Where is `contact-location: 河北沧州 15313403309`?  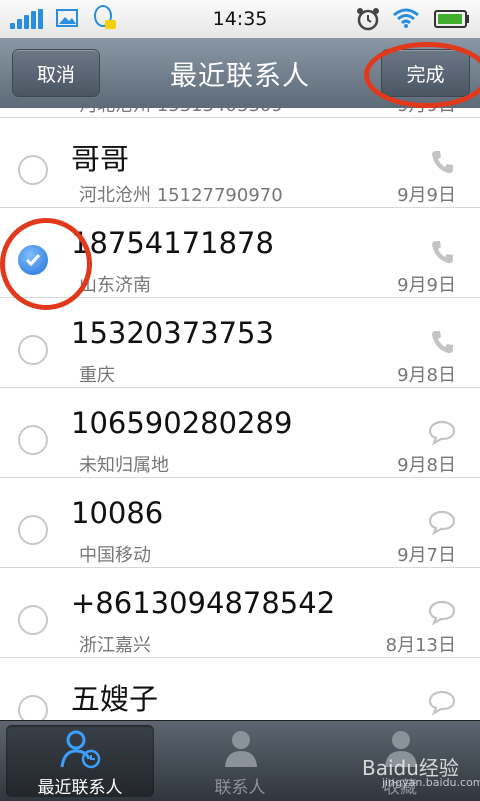
contact-location: 河北沧州 15313403309 is located at coordinates (181, 112).